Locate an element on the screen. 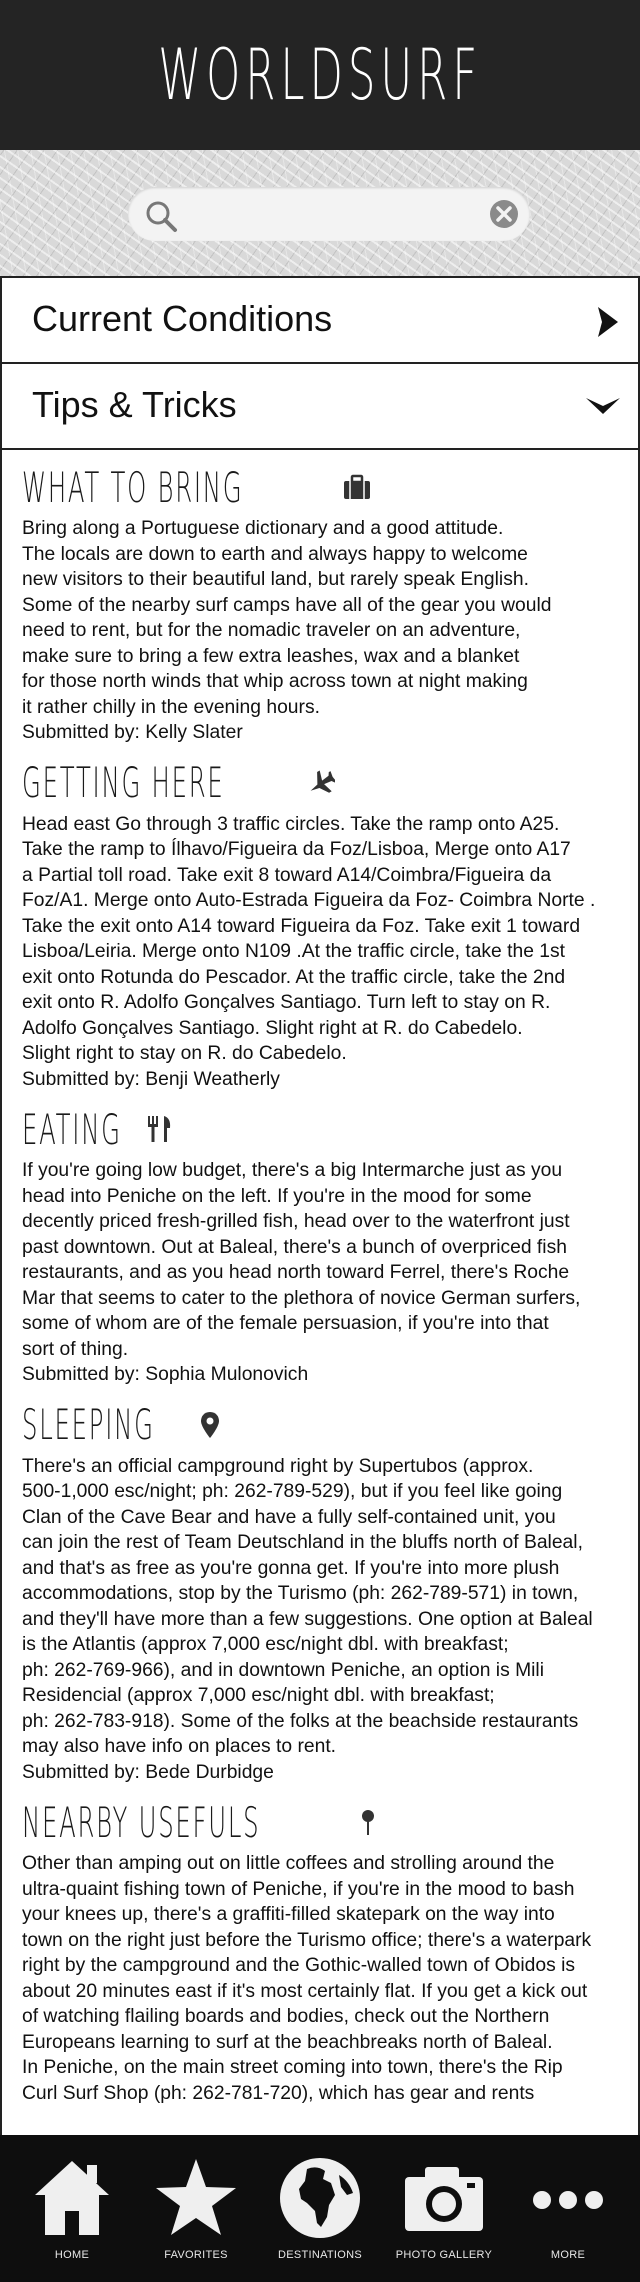 The height and width of the screenshot is (2282, 640). submitted-by: Submitted by: Benji Weatherly is located at coordinates (151, 1079).